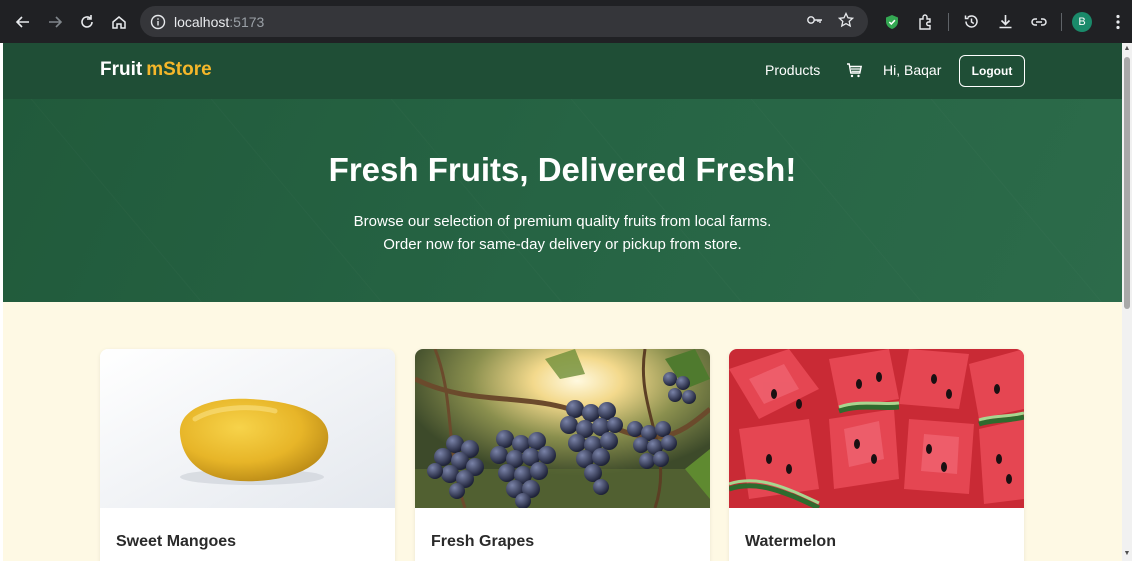 The height and width of the screenshot is (561, 1132). What do you see at coordinates (815, 22) in the screenshot?
I see `password-key-icon` at bounding box center [815, 22].